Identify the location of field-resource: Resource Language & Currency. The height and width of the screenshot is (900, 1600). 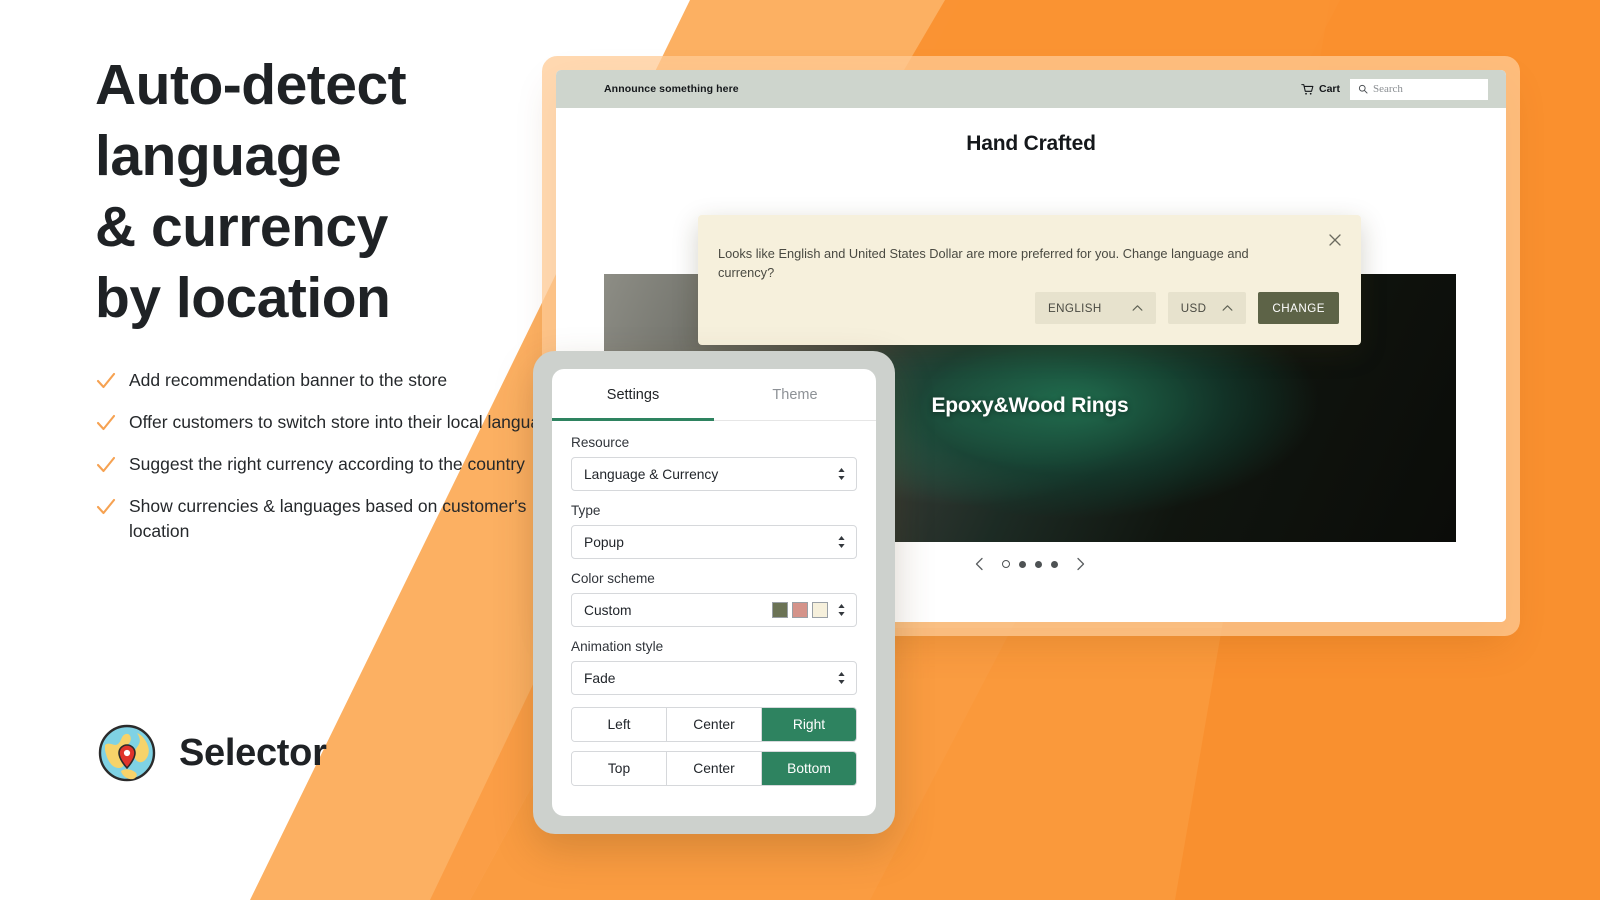
(714, 463).